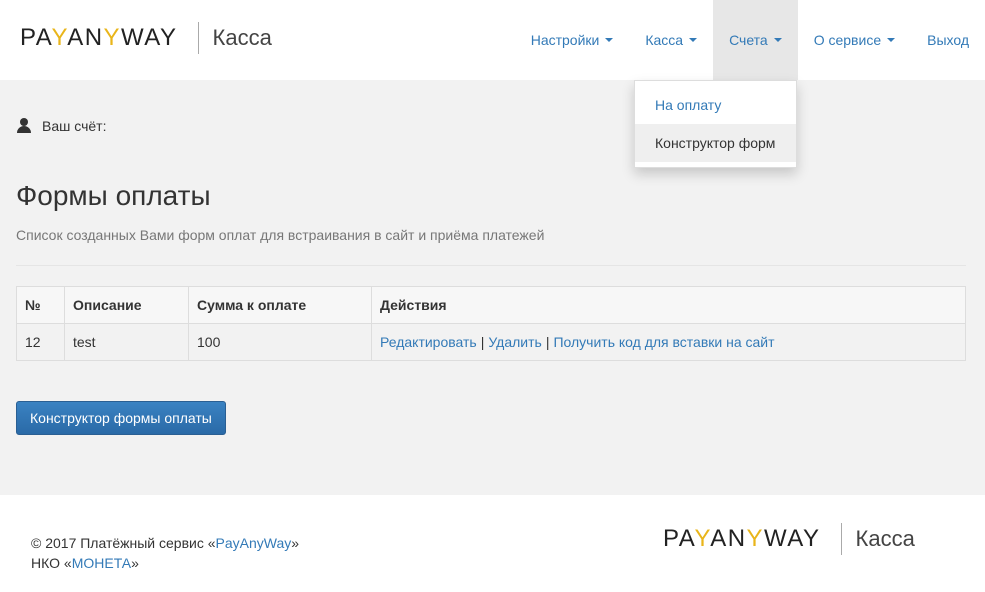  What do you see at coordinates (99, 37) in the screenshot?
I see `logo-wordmark: PAYANYWAY` at bounding box center [99, 37].